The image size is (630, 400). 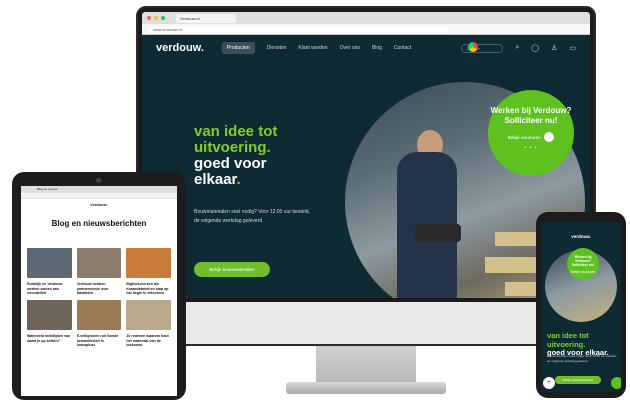 What do you see at coordinates (312, 48) in the screenshot?
I see `nav-item-klant-worden: Klant worden` at bounding box center [312, 48].